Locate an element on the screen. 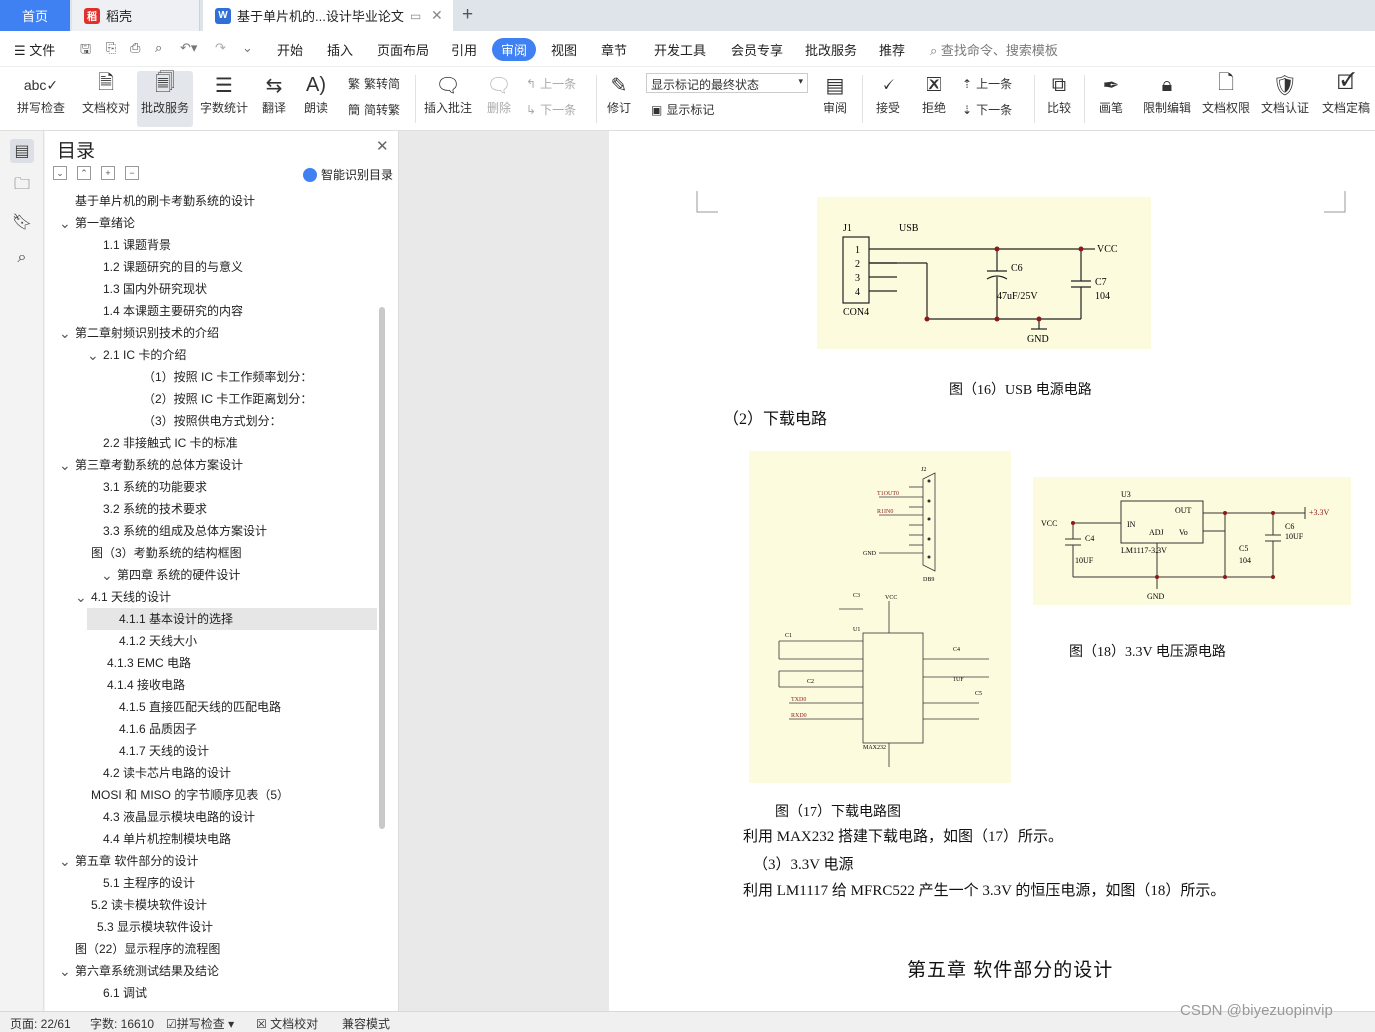 Image resolution: width=1375 pixels, height=1032 pixels. more-icon: ⌄ is located at coordinates (247, 48).